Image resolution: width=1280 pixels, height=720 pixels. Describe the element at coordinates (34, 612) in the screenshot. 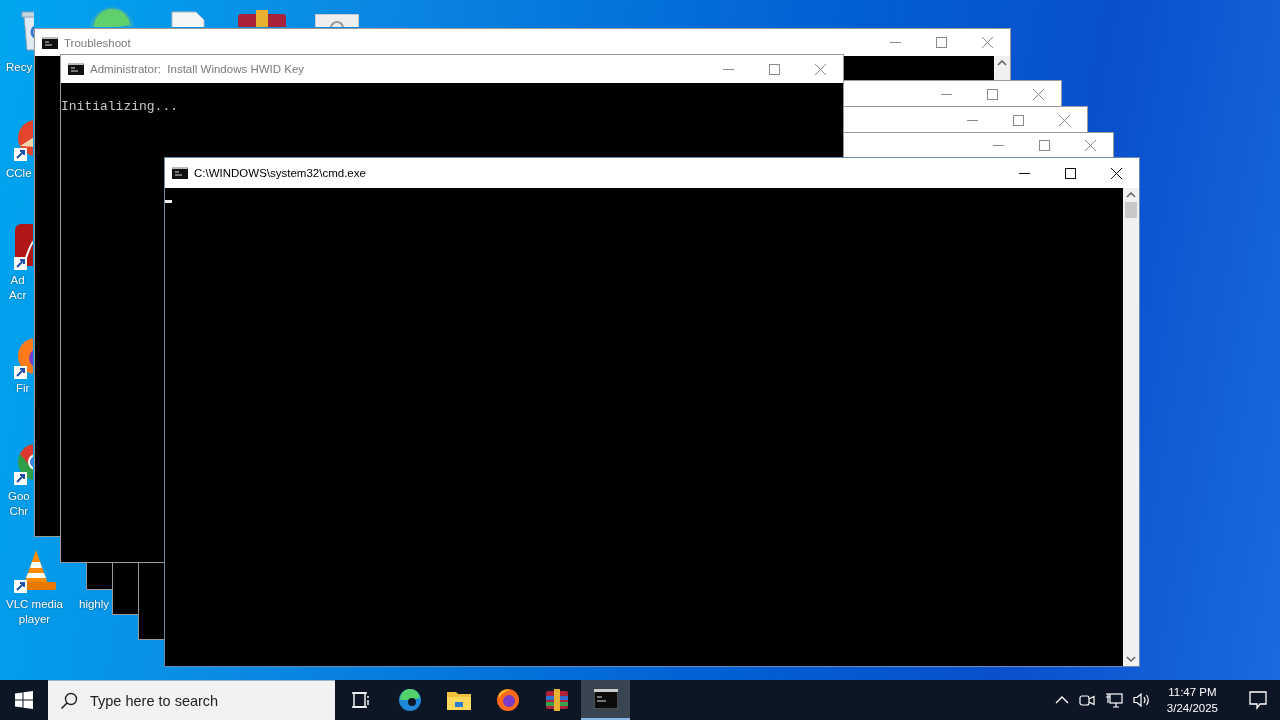

I see `icon-label: VLC media player` at that location.